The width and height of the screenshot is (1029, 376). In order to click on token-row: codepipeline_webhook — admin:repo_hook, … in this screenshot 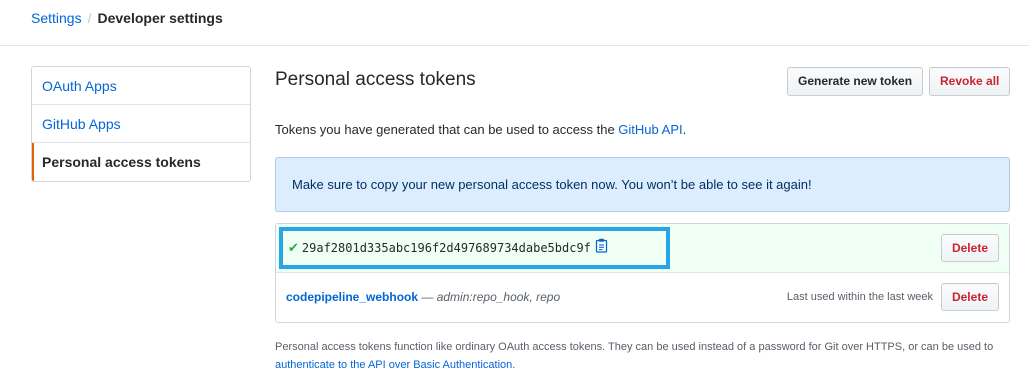, I will do `click(642, 297)`.